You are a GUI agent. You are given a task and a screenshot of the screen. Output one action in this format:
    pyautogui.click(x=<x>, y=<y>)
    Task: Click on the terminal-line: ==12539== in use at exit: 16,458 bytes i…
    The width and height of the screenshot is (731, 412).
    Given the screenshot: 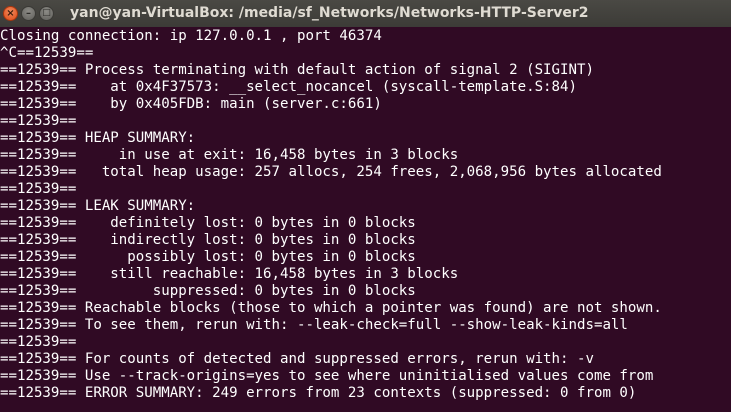 What is the action you would take?
    pyautogui.click(x=229, y=155)
    